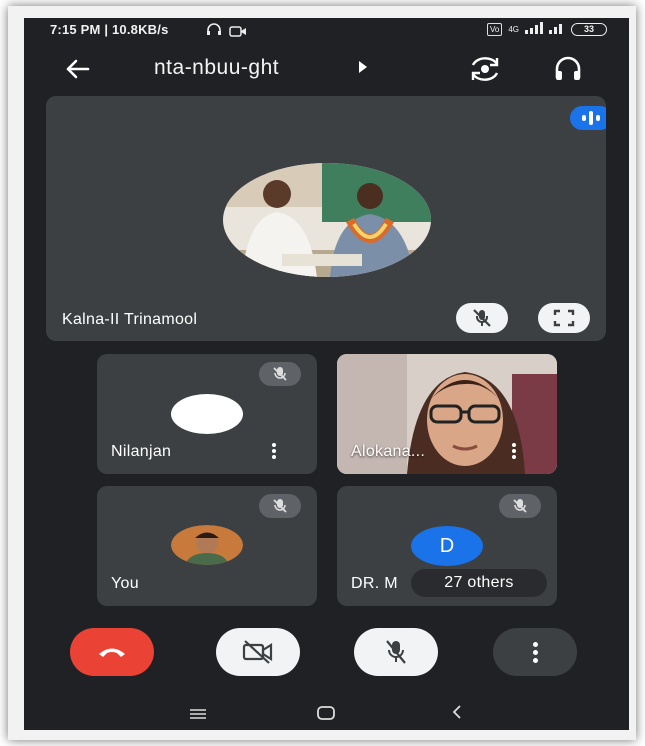 The width and height of the screenshot is (645, 746). What do you see at coordinates (198, 716) in the screenshot?
I see `recent-apps-icon` at bounding box center [198, 716].